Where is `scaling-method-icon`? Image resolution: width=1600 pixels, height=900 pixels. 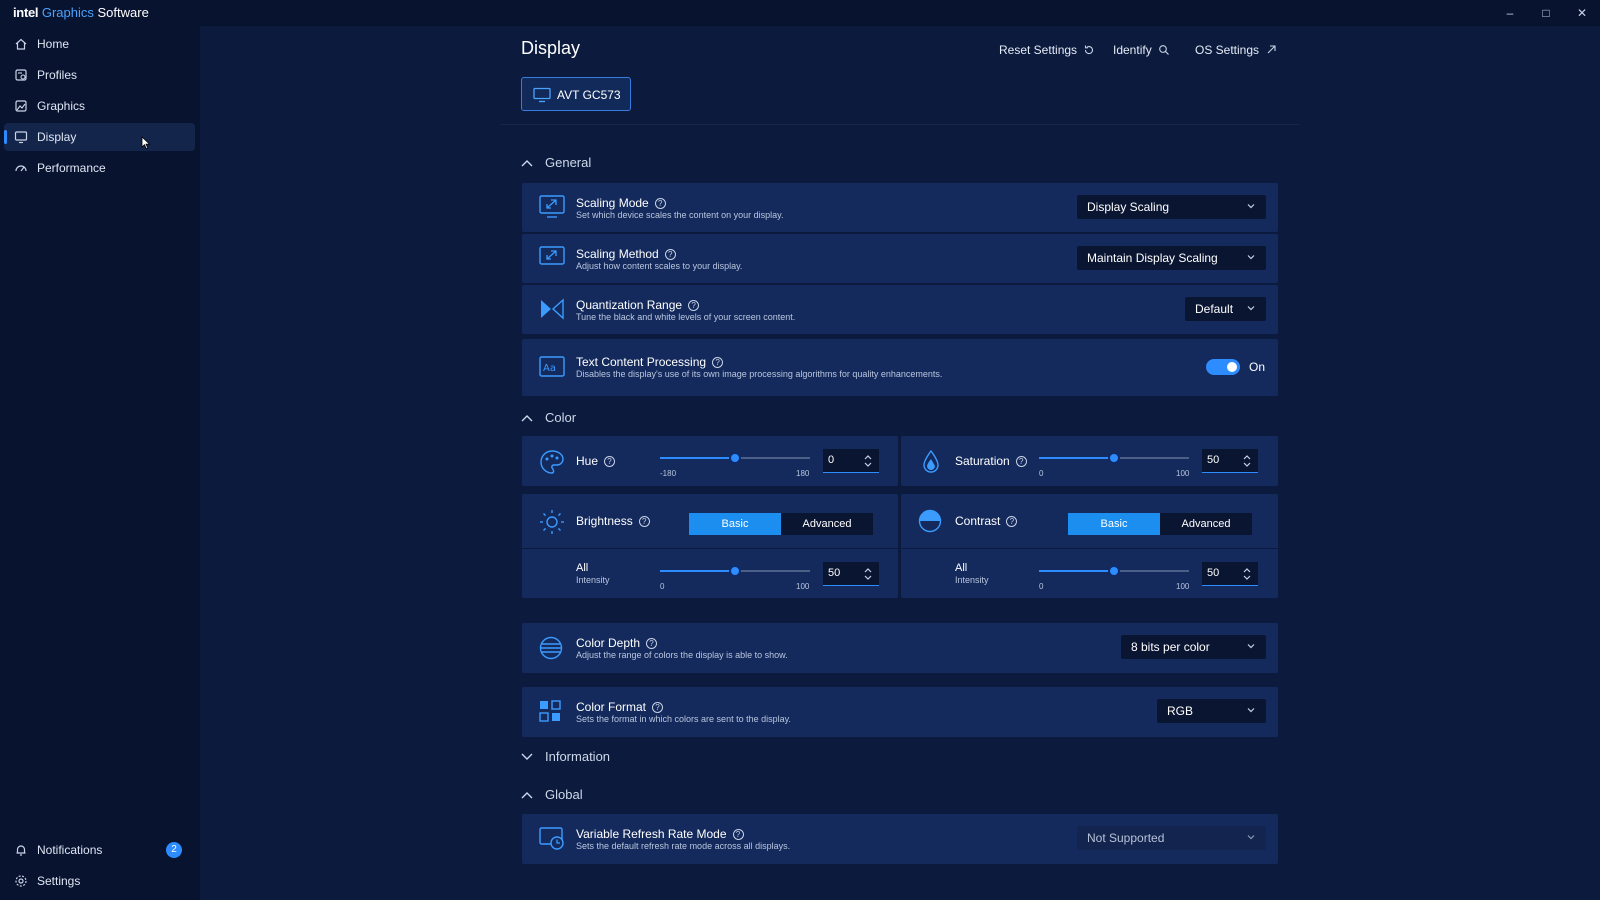 scaling-method-icon is located at coordinates (552, 255).